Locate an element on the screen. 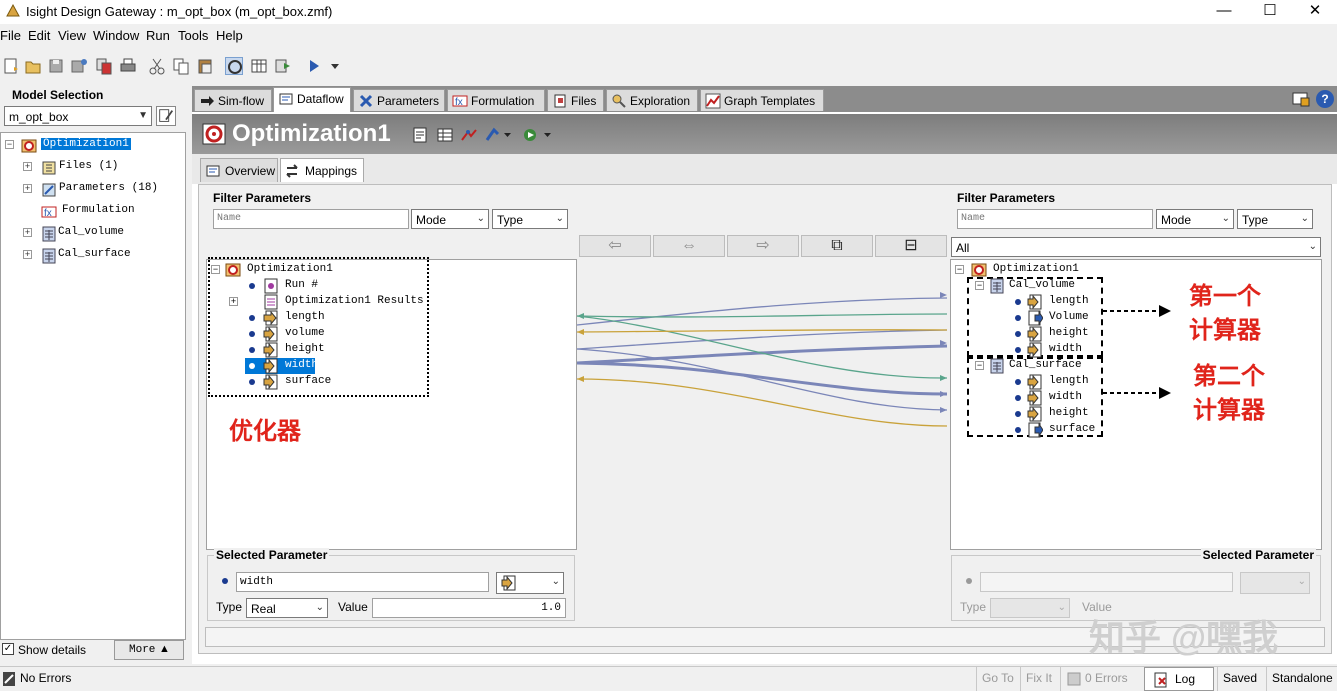 The width and height of the screenshot is (1337, 691). open-icon is located at coordinates (33, 66).